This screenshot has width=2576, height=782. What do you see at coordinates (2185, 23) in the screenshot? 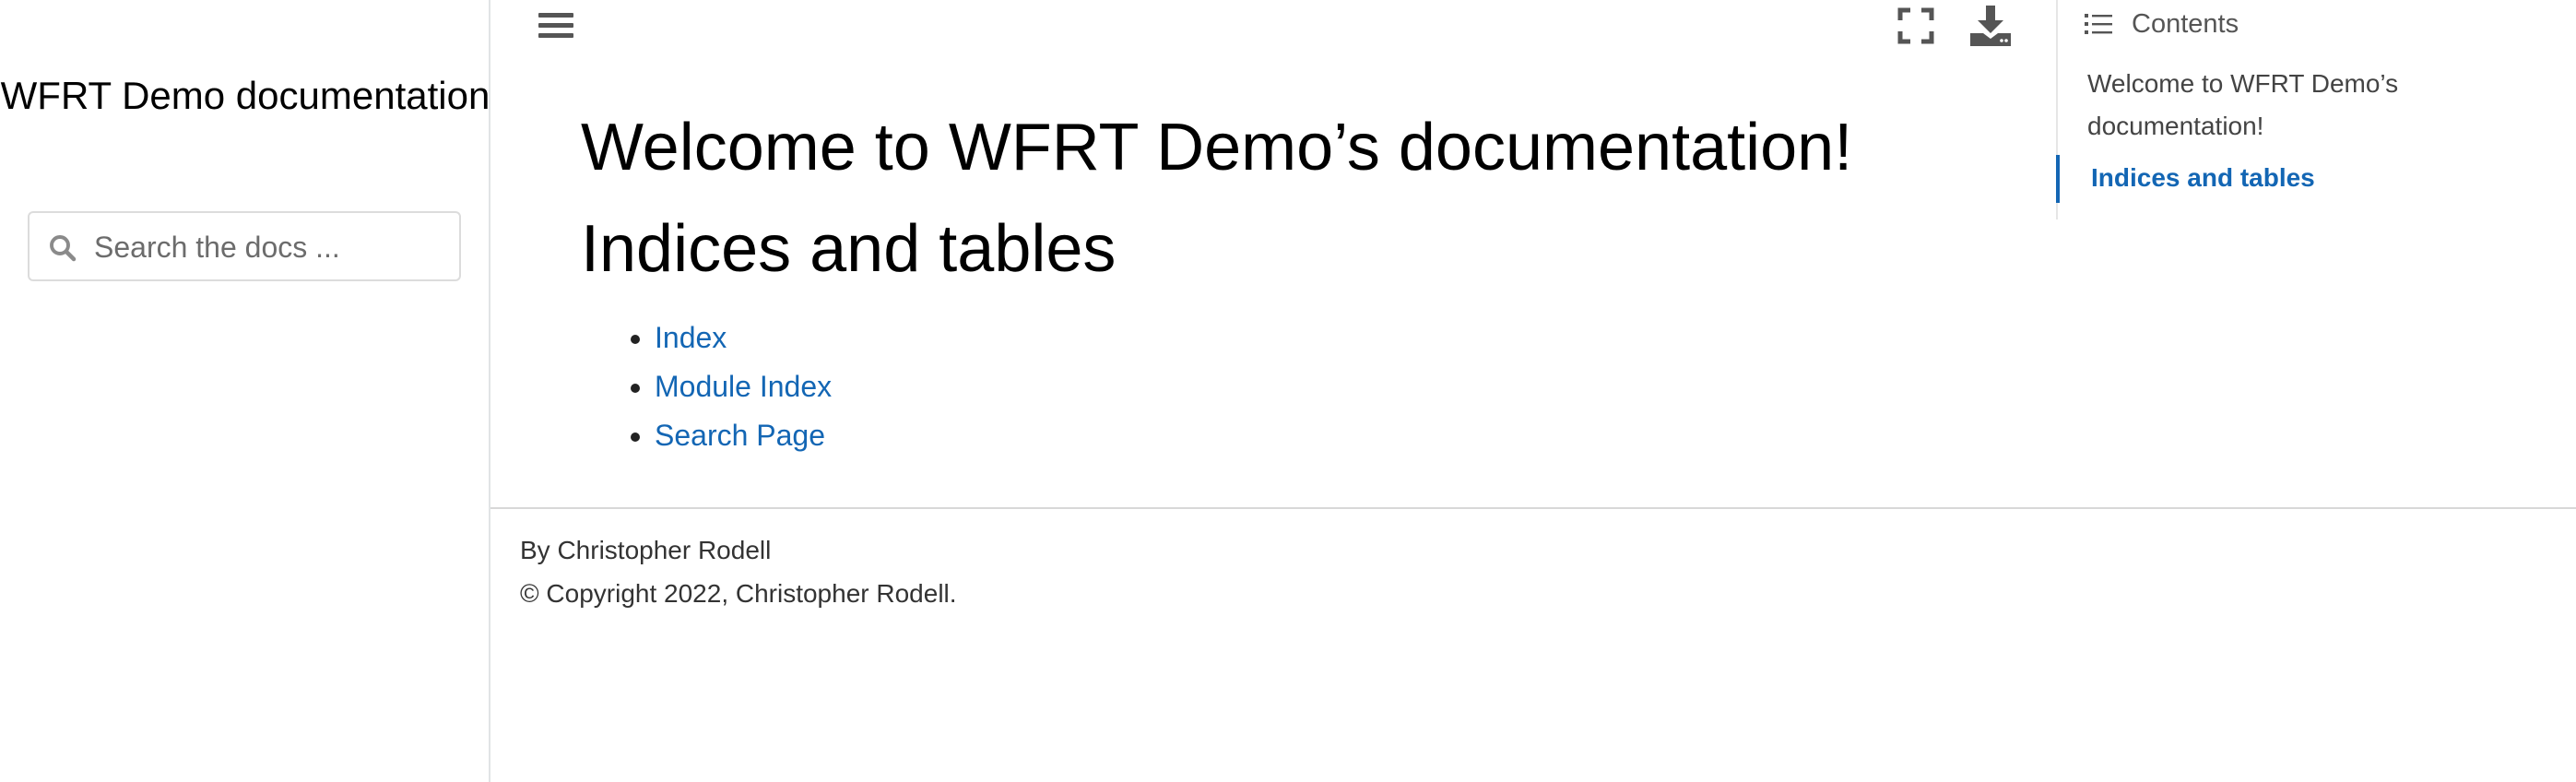
I see `toc-title: Contents` at bounding box center [2185, 23].